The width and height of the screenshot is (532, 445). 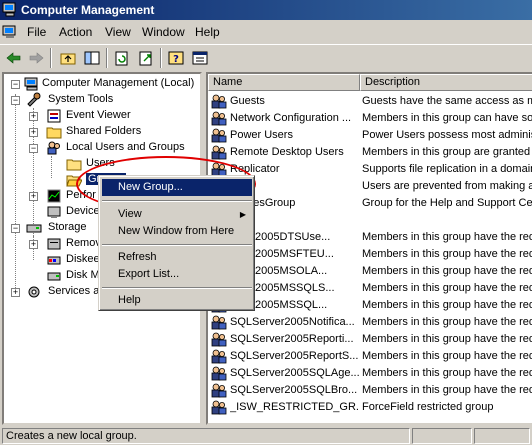 I want to click on up-folder-icon, so click(x=68, y=58).